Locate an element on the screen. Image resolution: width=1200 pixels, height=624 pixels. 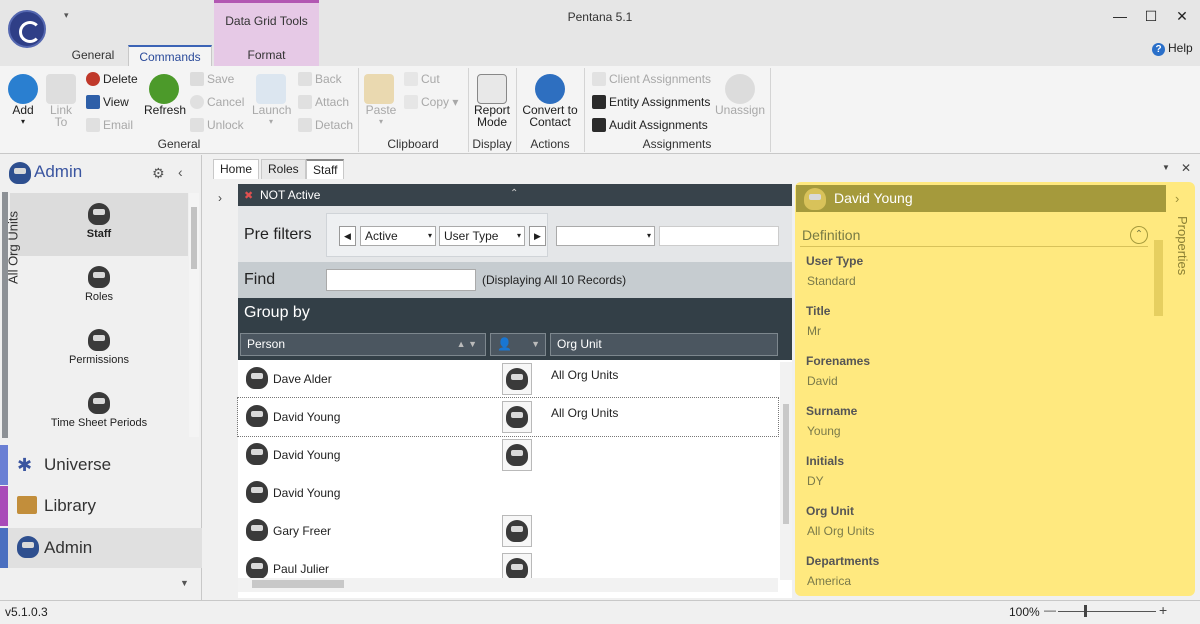
grid-vertical-scrollbar is located at coordinates (786, 471).